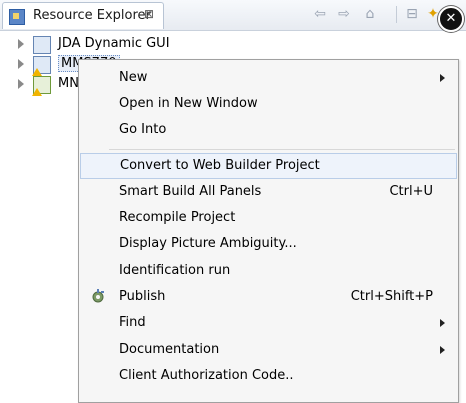 The image size is (466, 403). I want to click on menu-item-new: New, so click(268, 78).